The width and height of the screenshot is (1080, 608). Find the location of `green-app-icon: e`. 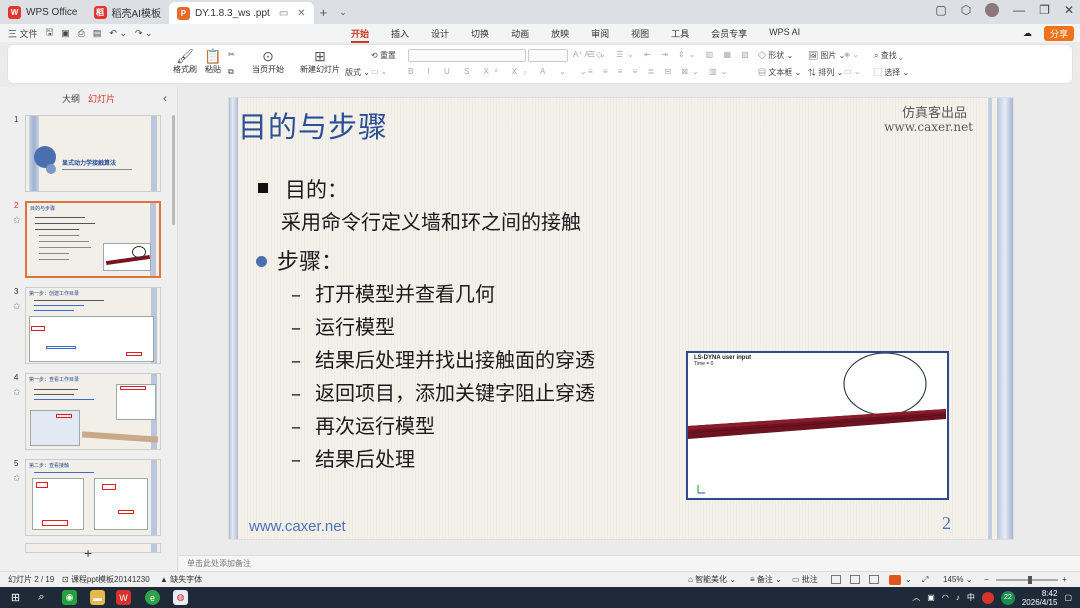

green-app-icon: e is located at coordinates (152, 597).